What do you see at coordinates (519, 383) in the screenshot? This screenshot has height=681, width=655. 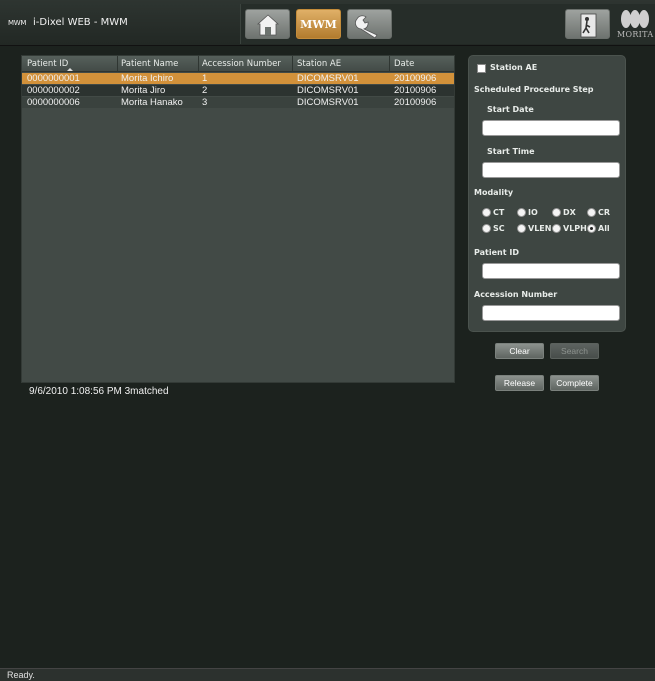 I see `release-button: Release` at bounding box center [519, 383].